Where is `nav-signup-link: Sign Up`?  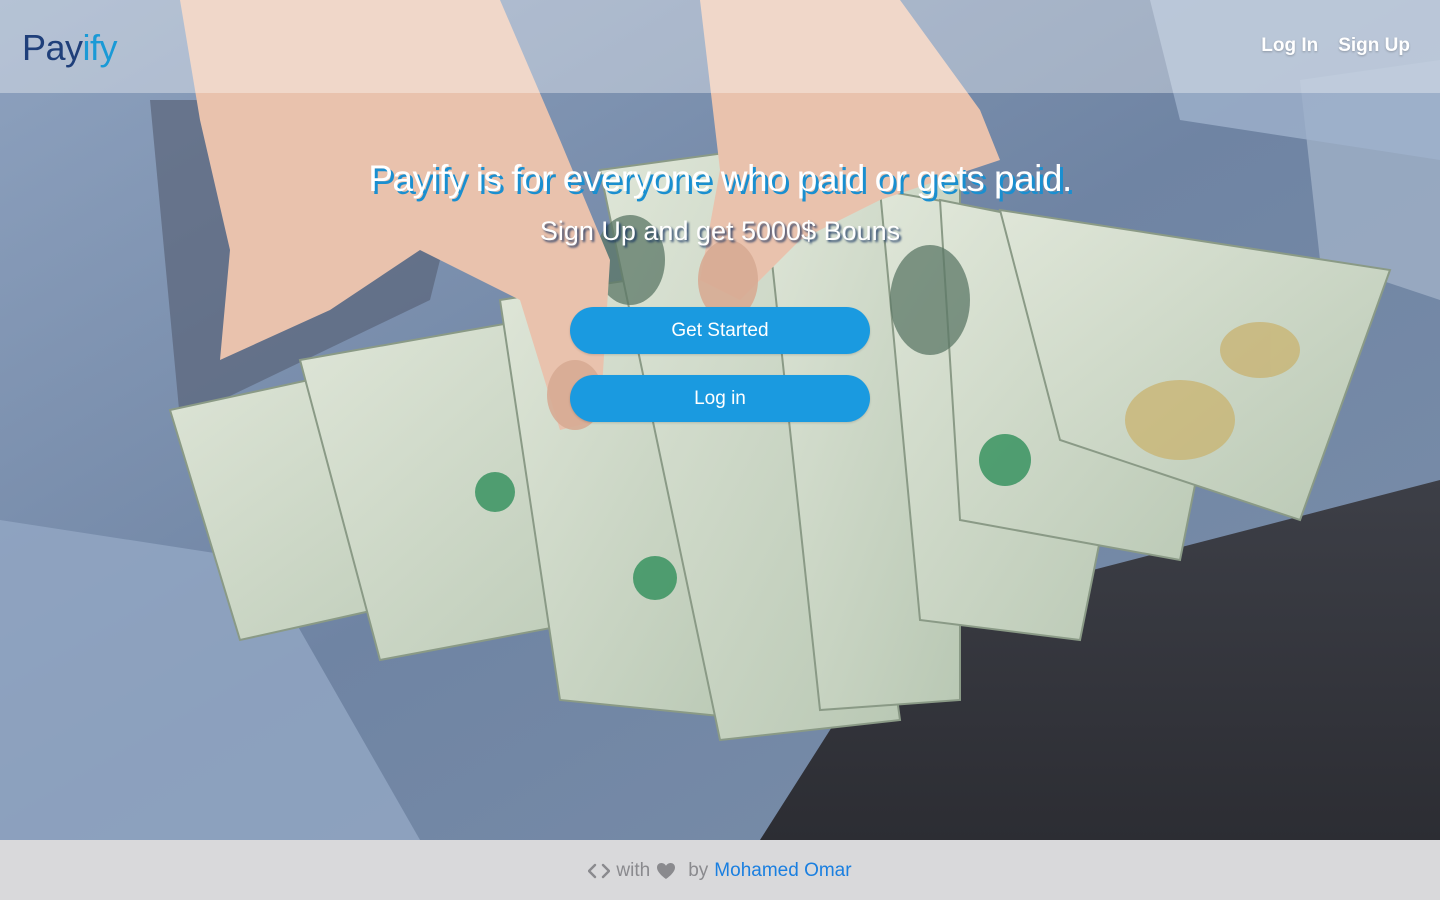 nav-signup-link: Sign Up is located at coordinates (1374, 46).